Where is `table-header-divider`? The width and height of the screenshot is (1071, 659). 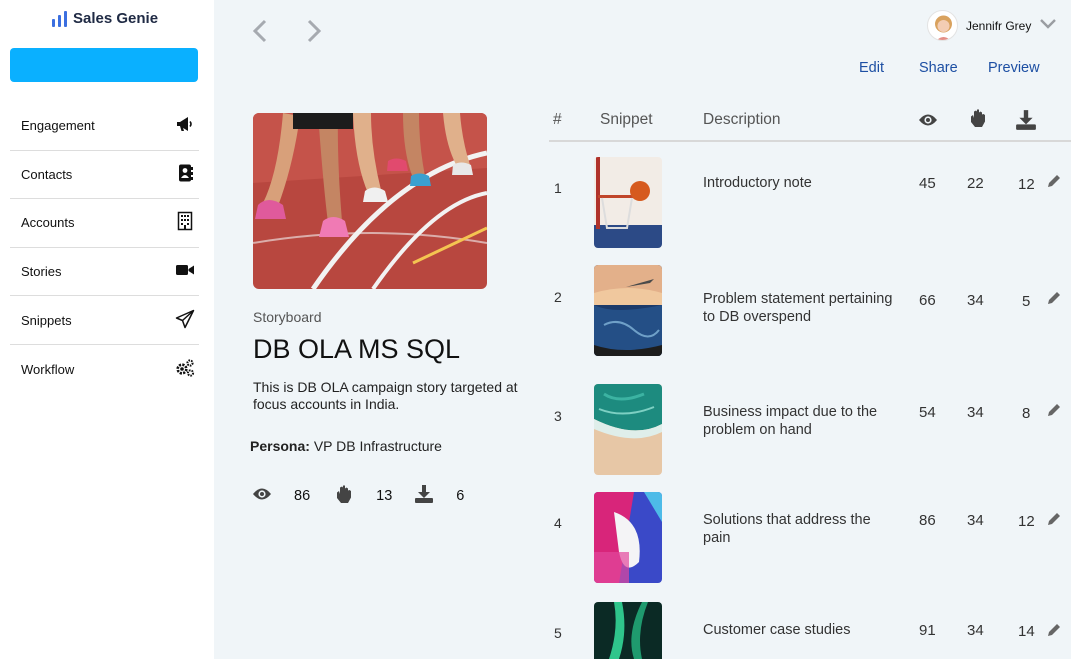
table-header-divider is located at coordinates (810, 141).